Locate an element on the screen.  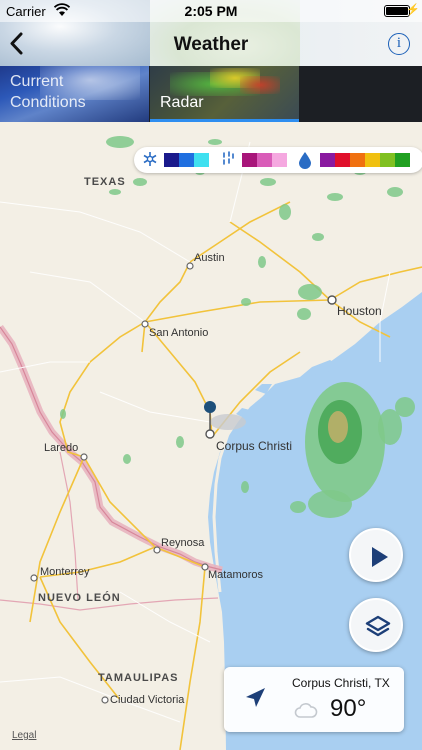
radar-legend is located at coordinates (278, 160).